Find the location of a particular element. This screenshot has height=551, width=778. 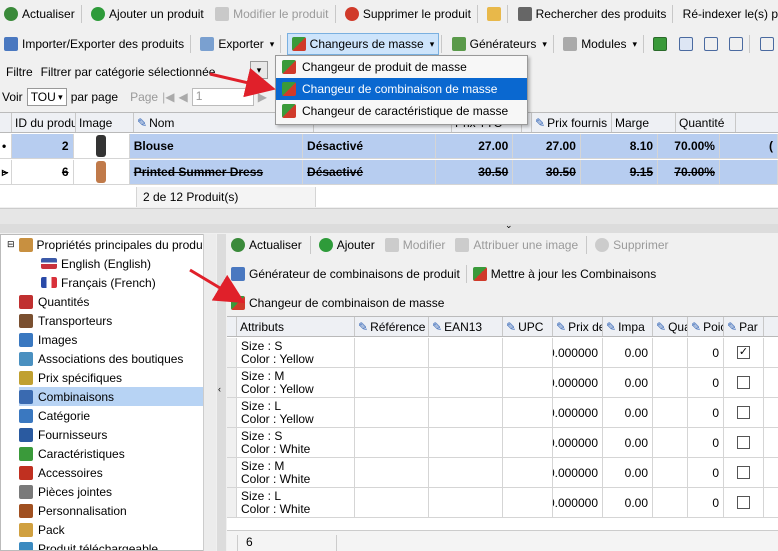

menu-item-feature-mass-changer: Changeur de caractéristique de masse is located at coordinates (401, 111).